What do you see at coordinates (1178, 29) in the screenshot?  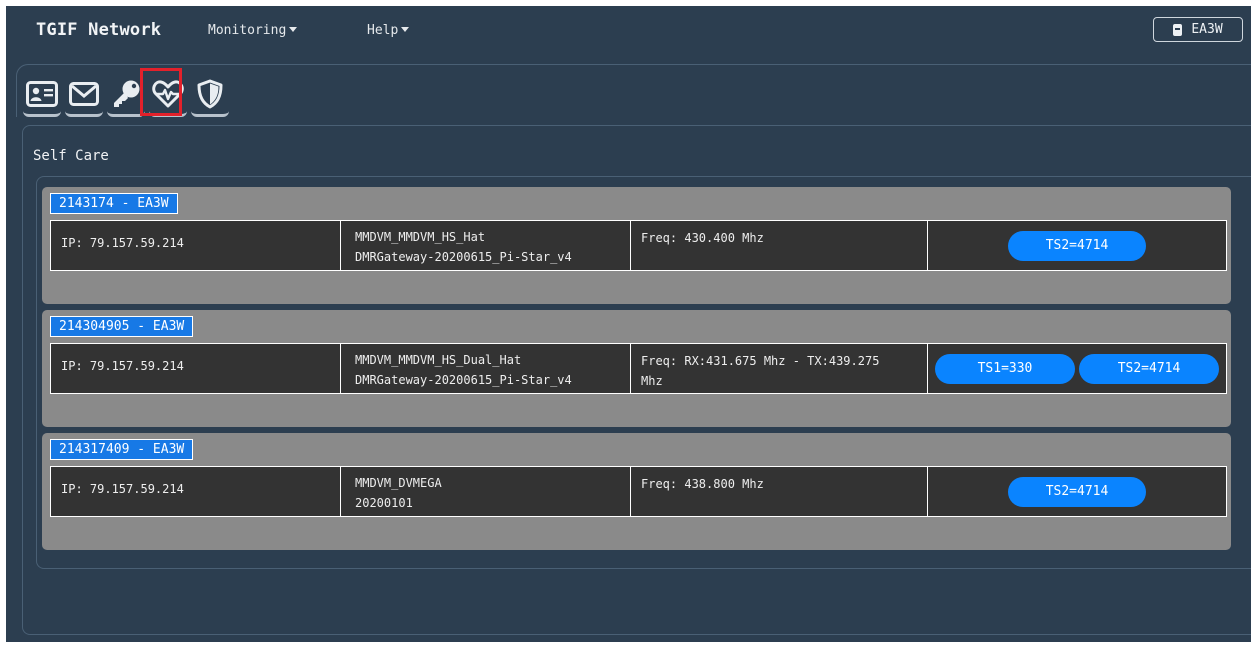 I see `user-badge-icon` at bounding box center [1178, 29].